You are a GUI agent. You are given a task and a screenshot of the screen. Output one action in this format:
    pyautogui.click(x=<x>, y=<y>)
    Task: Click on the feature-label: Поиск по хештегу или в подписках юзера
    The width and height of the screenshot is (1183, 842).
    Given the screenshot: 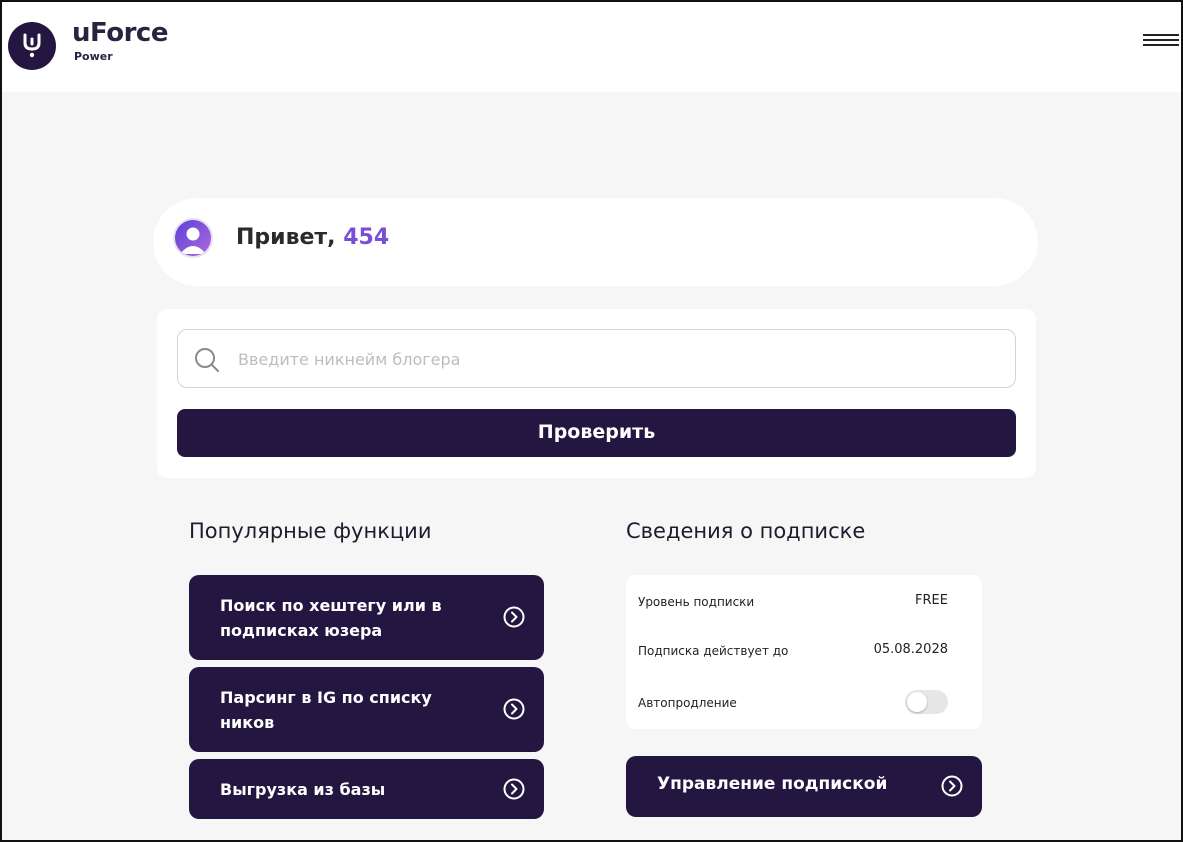 What is the action you would take?
    pyautogui.click(x=331, y=618)
    